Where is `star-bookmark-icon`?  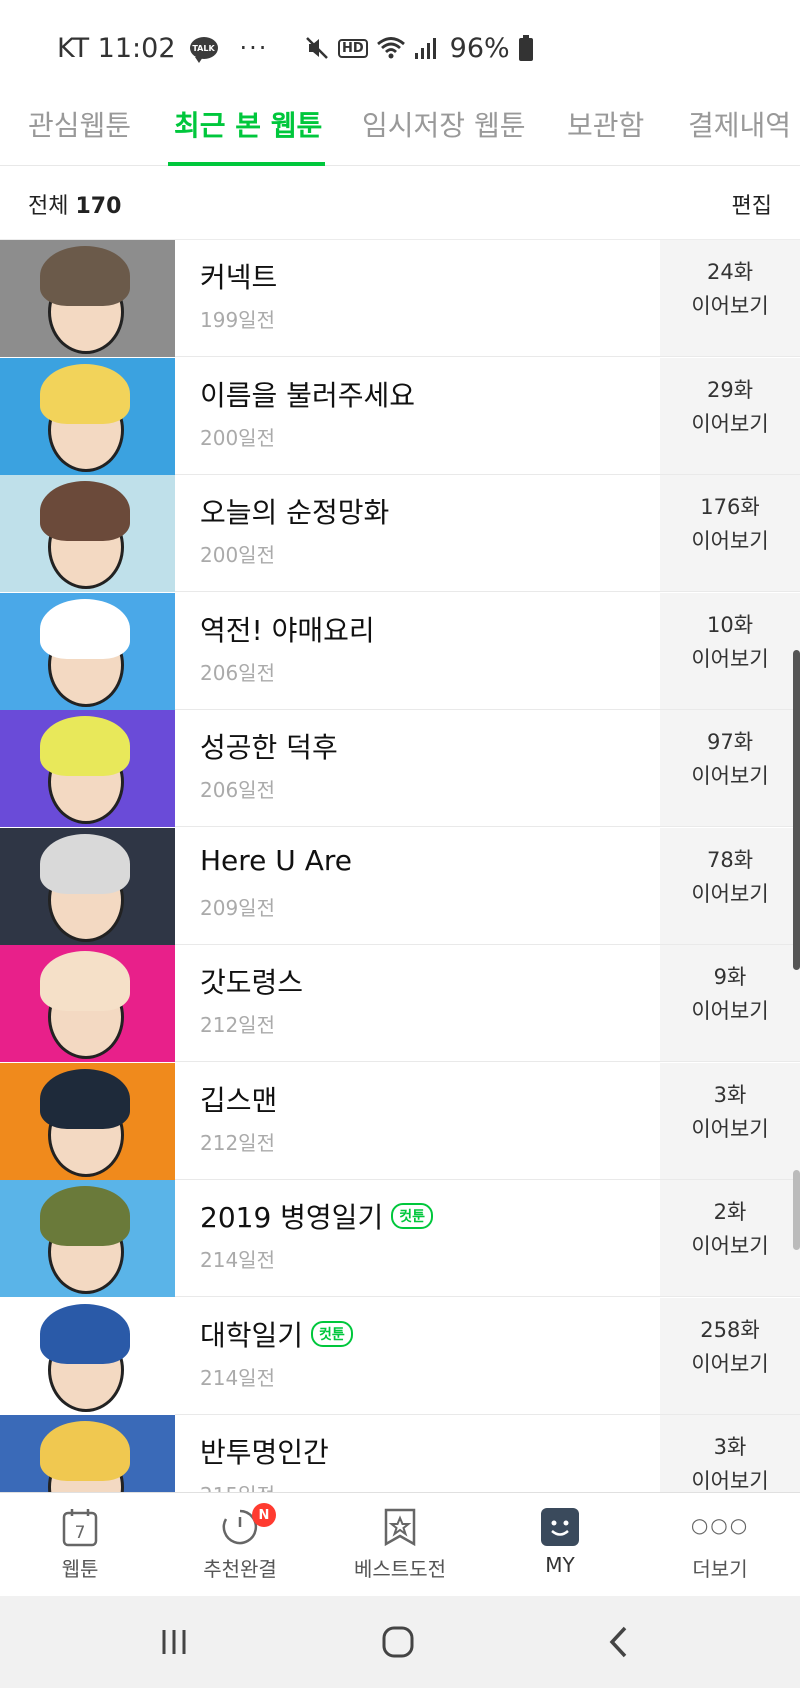
star-bookmark-icon is located at coordinates (400, 1527).